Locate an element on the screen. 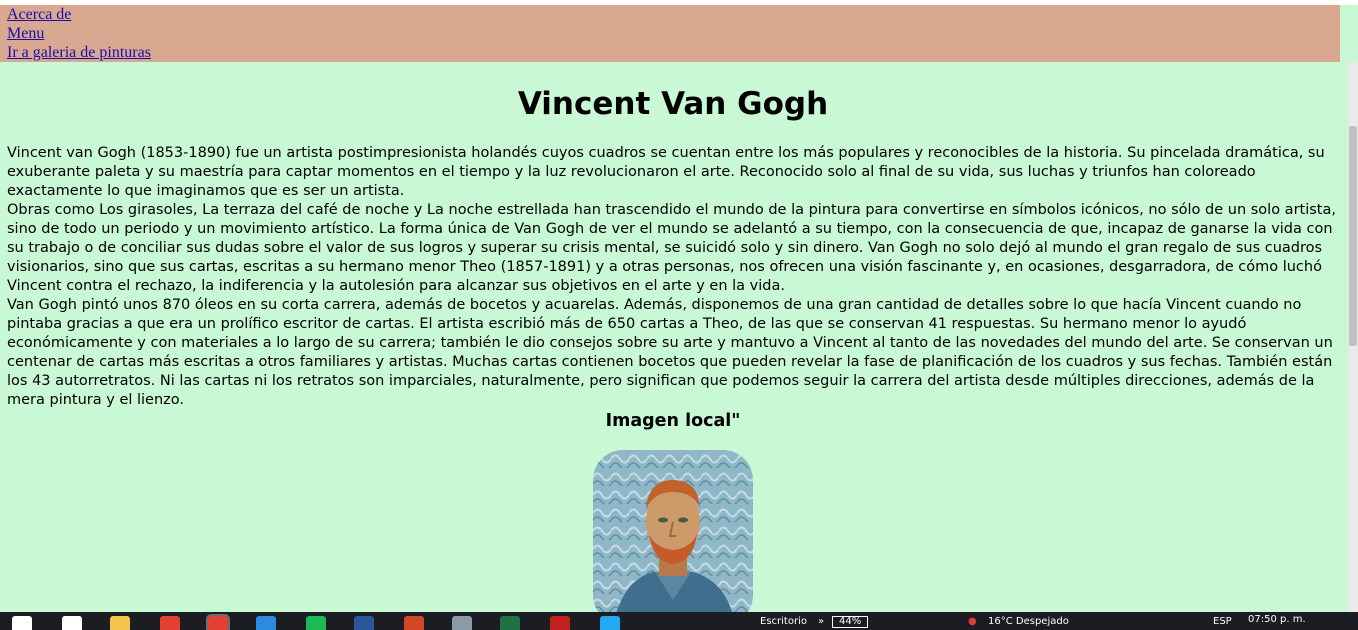 Image resolution: width=1358 pixels, height=630 pixels. app-icon is located at coordinates (266, 623).